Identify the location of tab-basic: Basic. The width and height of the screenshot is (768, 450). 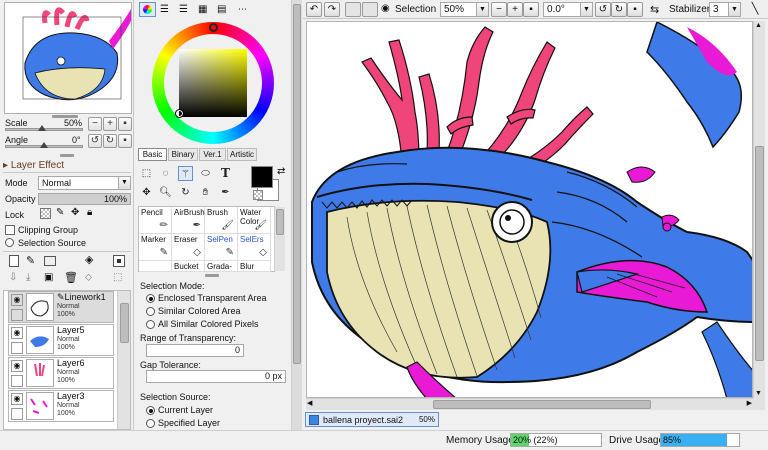
(152, 154).